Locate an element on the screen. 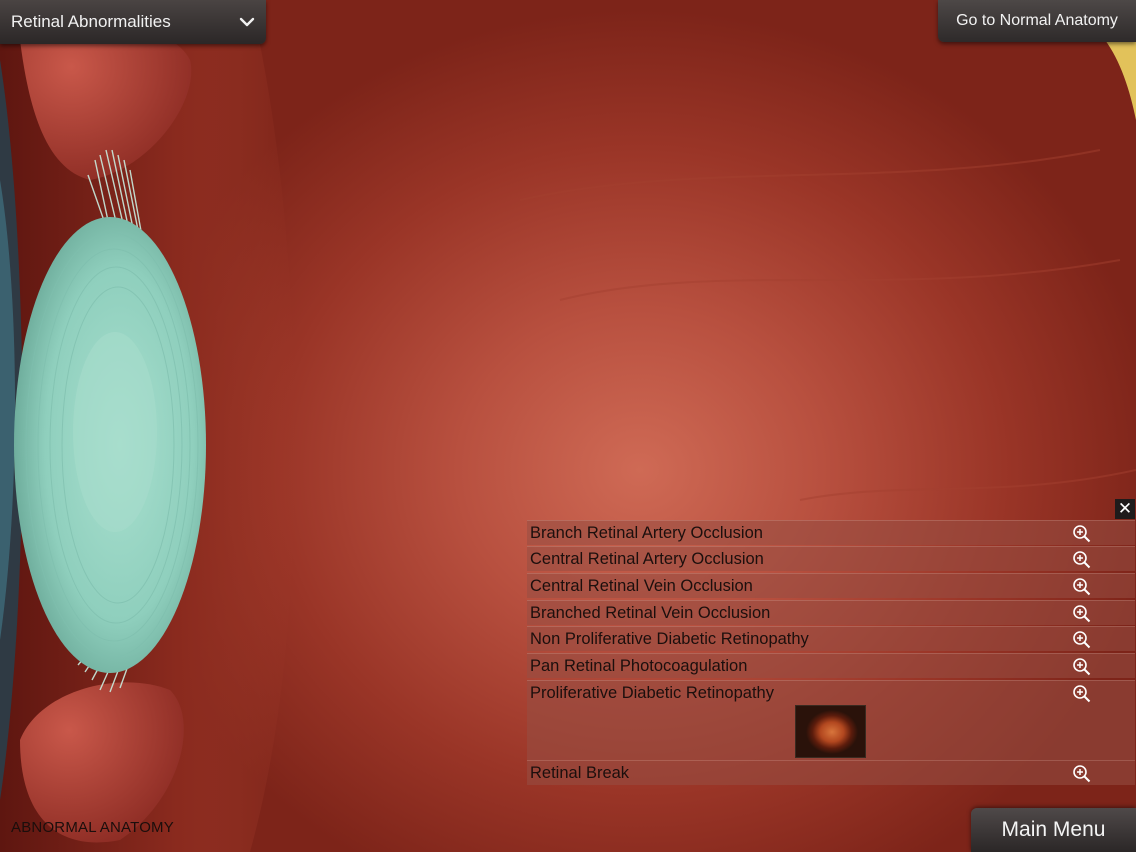 This screenshot has height=852, width=1136. list-item: Central Retinal Artery Occlusion is located at coordinates (831, 558).